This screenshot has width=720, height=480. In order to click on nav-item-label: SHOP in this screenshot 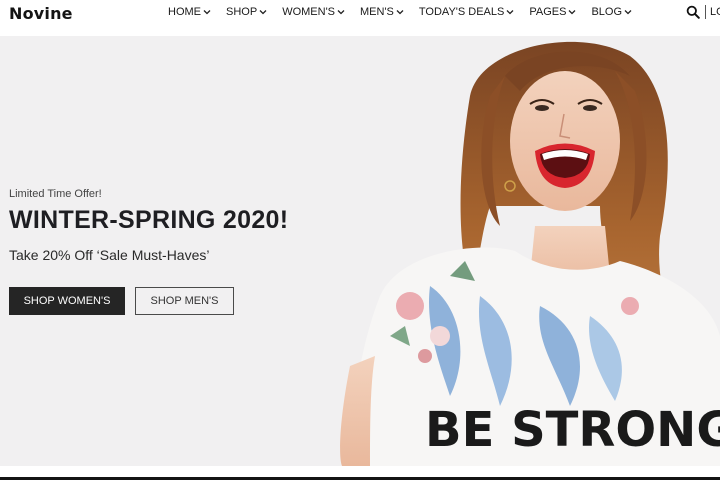, I will do `click(242, 12)`.